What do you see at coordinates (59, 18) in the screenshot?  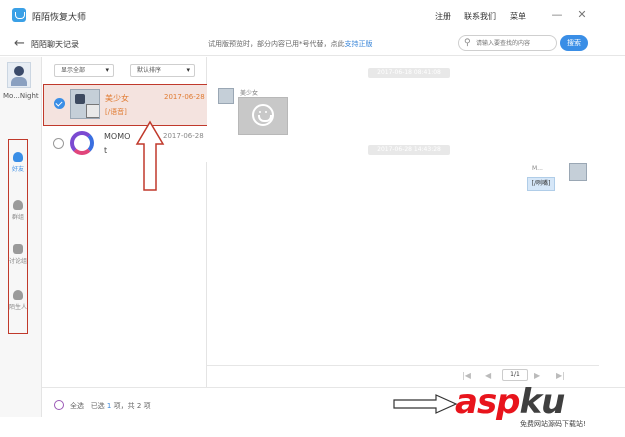 I see `app-title: 陌陌恢复大师` at bounding box center [59, 18].